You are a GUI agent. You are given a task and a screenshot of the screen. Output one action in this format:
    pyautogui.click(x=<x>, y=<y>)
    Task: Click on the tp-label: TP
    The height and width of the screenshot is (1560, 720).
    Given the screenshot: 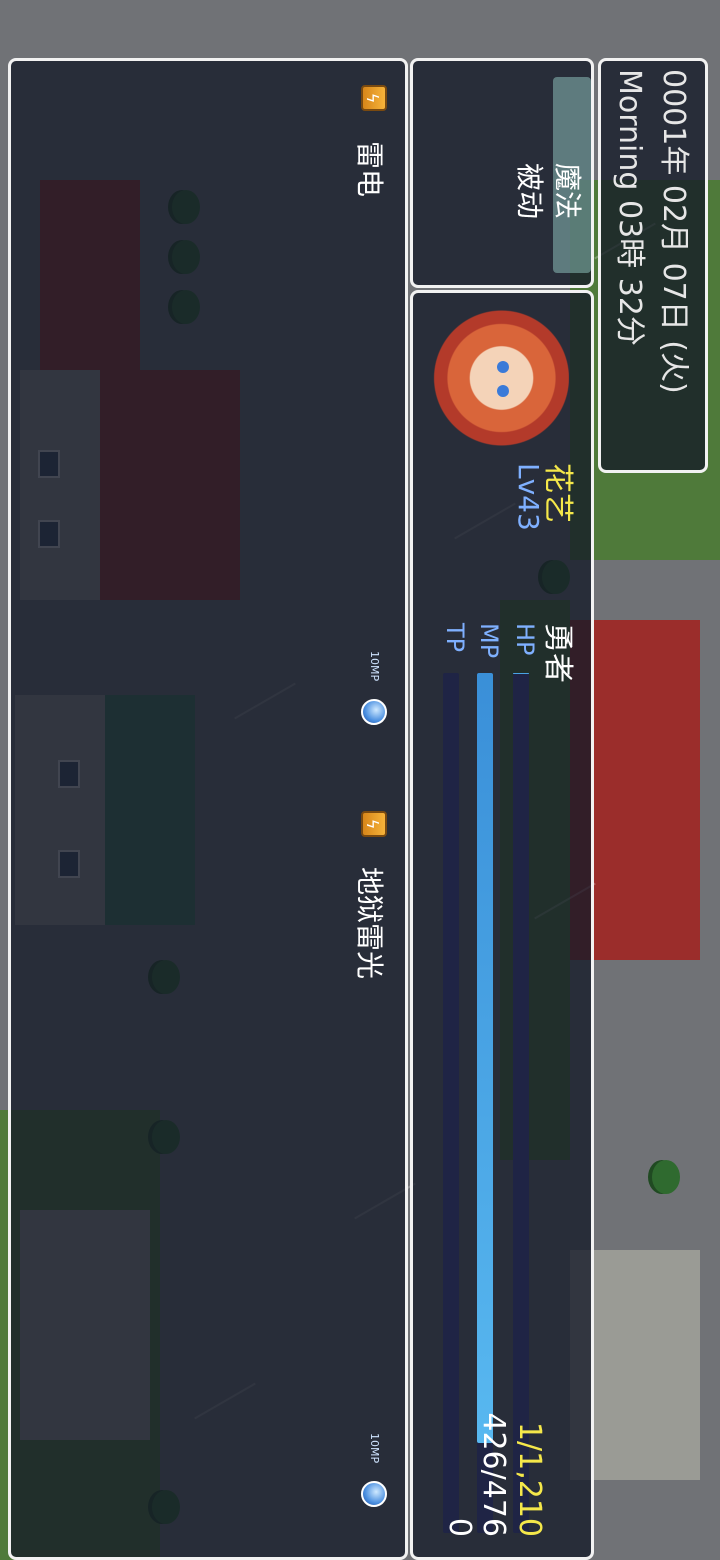 What is the action you would take?
    pyautogui.click(x=455, y=638)
    